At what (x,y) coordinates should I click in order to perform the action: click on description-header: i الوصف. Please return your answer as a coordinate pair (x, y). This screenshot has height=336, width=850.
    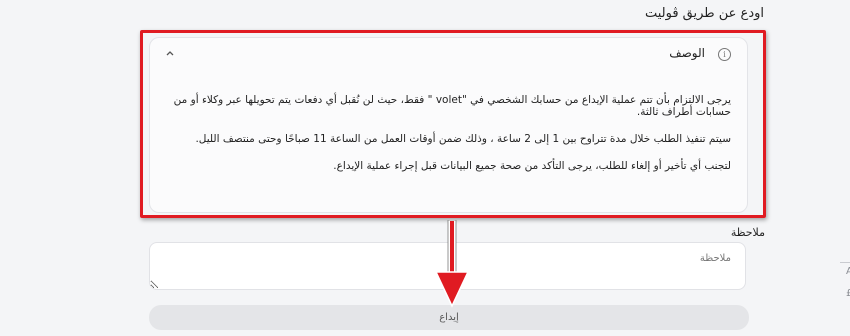
    Looking at the image, I should click on (448, 54).